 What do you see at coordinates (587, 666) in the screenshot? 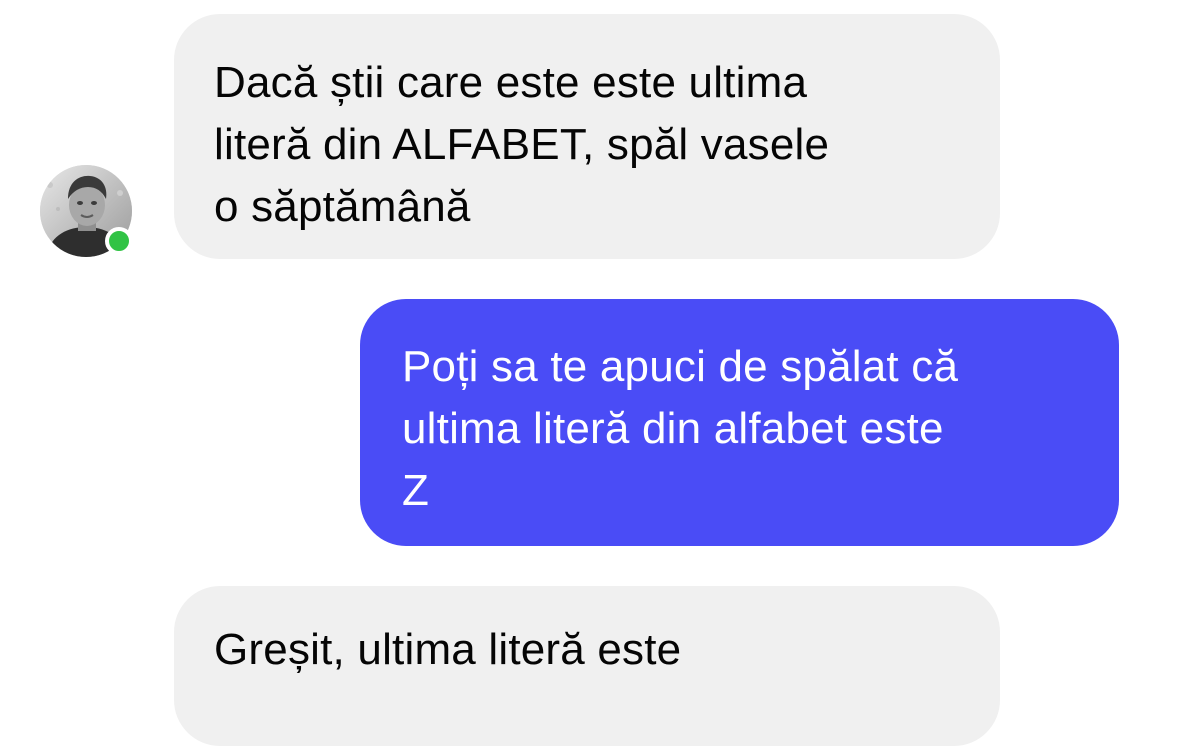
I see `message-bubble-incoming: Greșit, ultima literă este` at bounding box center [587, 666].